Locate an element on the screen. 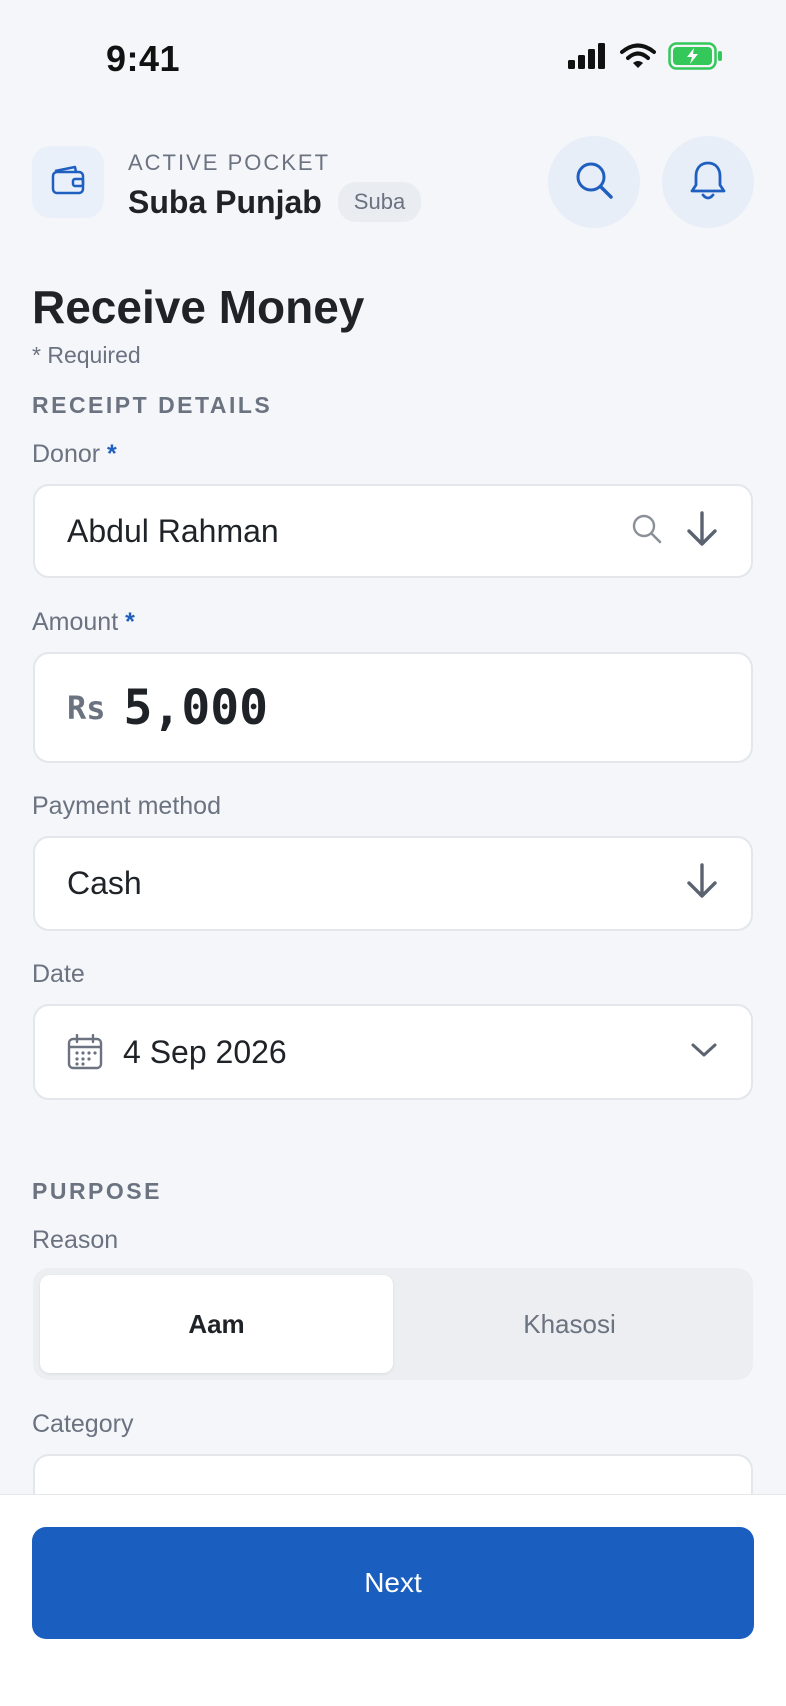  reason-option-aam: Aam is located at coordinates (216, 1324).